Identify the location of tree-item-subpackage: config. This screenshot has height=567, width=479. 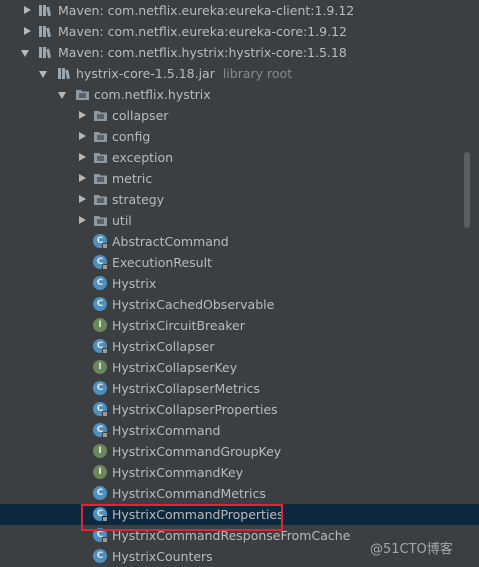
(239, 136).